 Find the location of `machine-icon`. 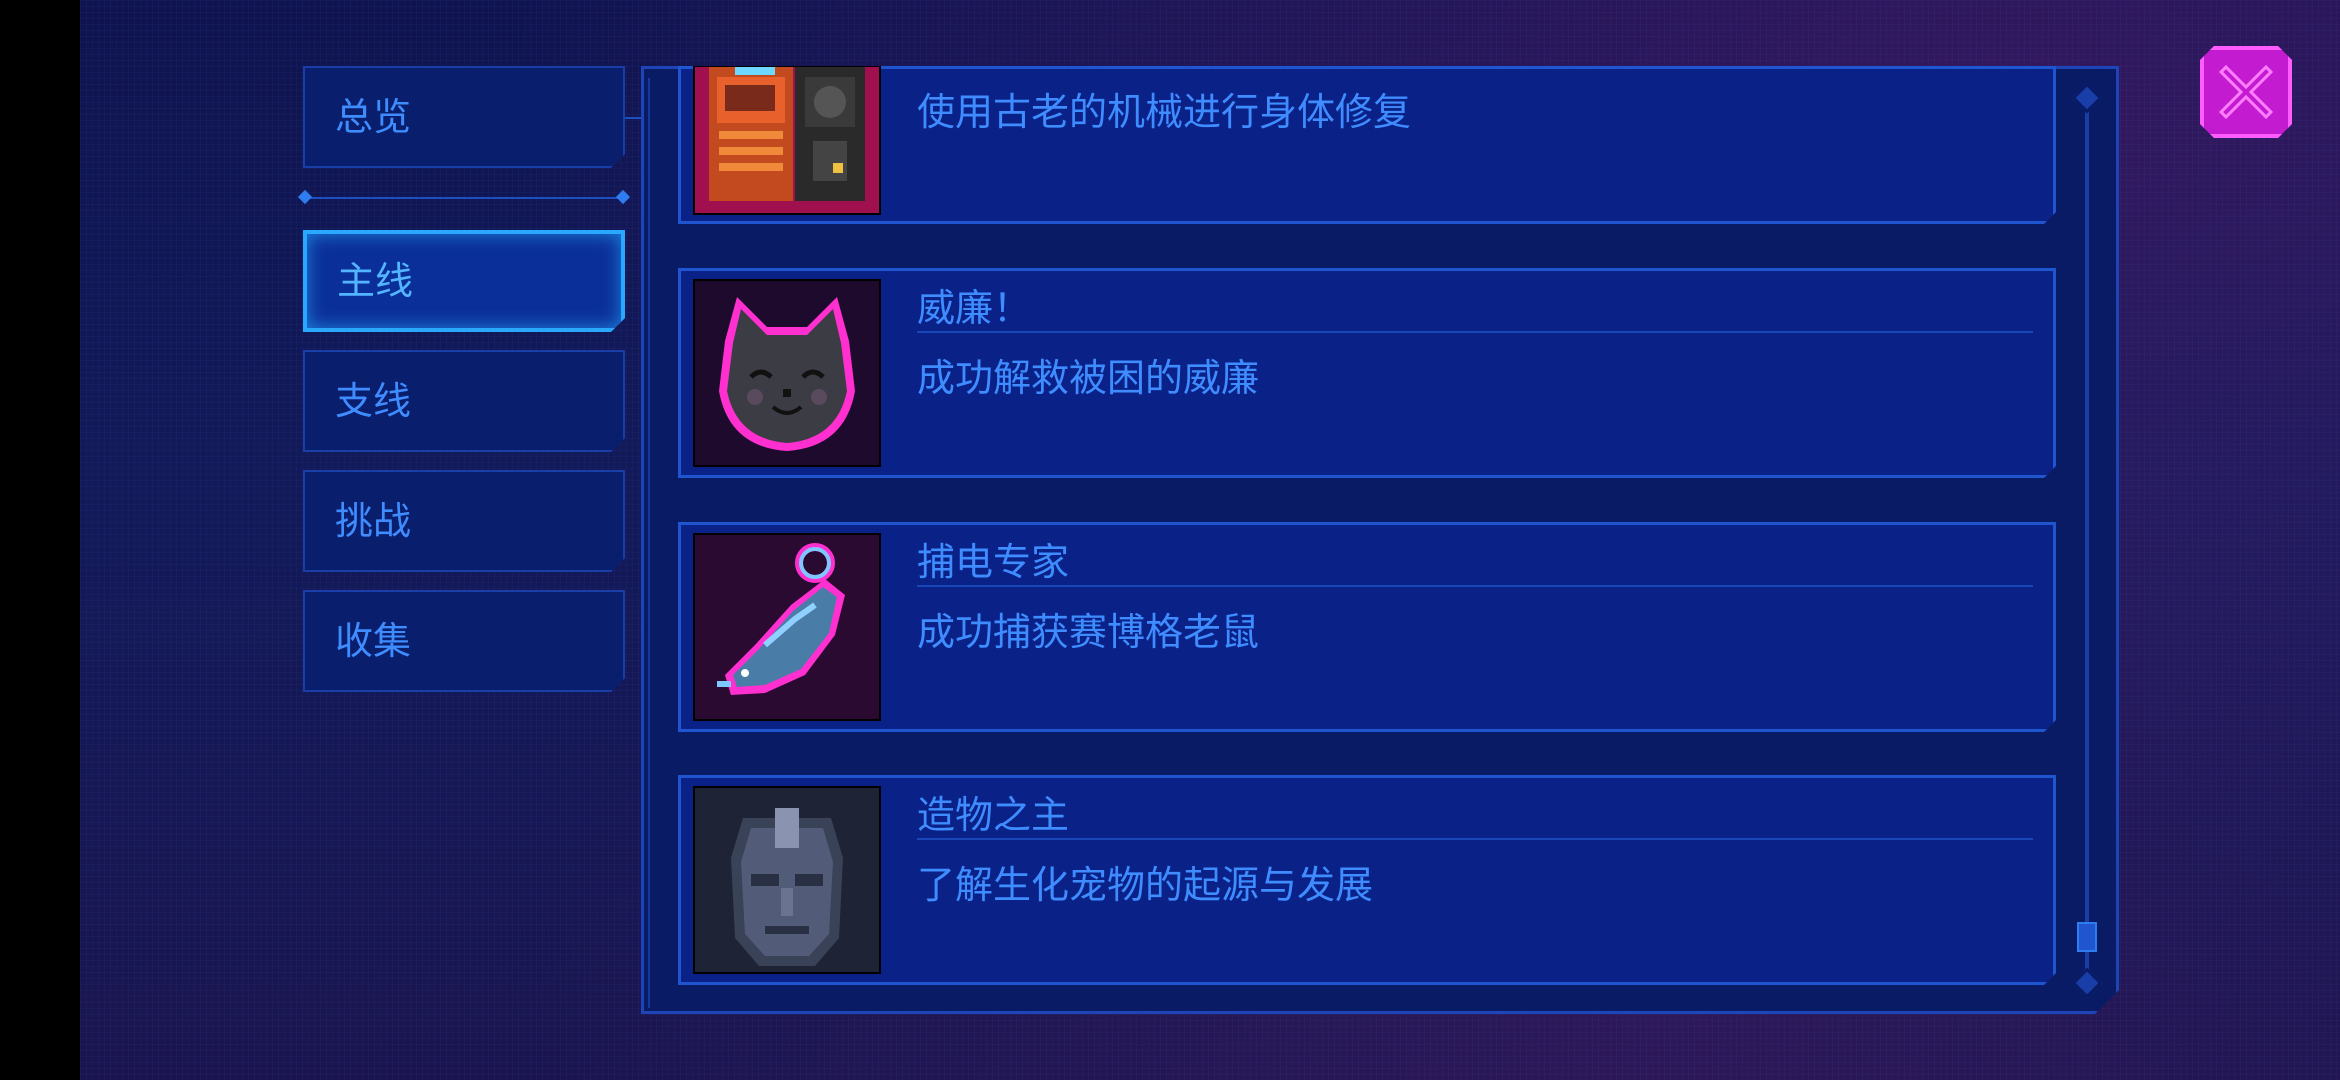

machine-icon is located at coordinates (787, 140).